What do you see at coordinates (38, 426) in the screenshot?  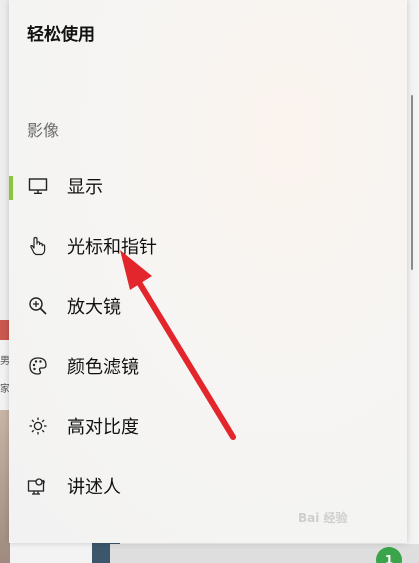 I see `brightness-icon` at bounding box center [38, 426].